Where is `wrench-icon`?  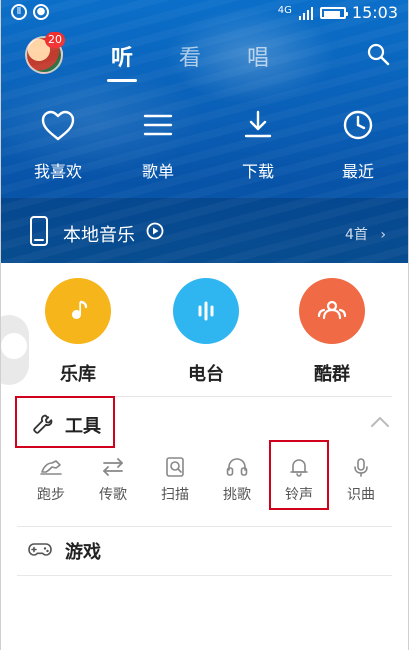 wrench-icon is located at coordinates (43, 424).